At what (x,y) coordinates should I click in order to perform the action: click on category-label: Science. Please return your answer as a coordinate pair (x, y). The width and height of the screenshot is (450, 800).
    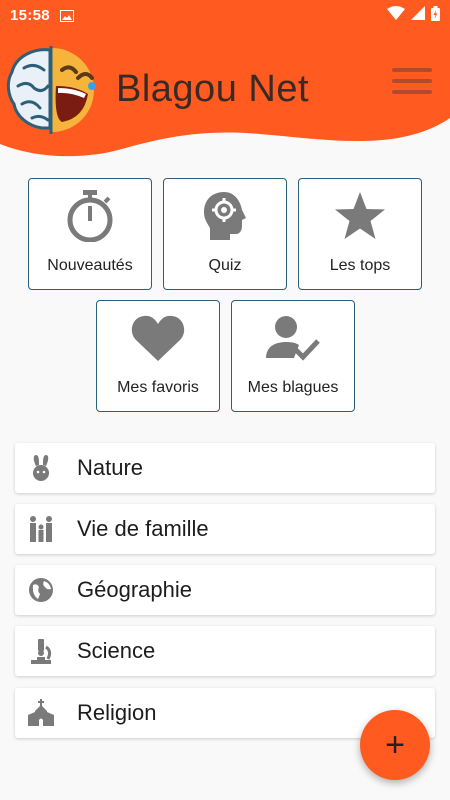
    Looking at the image, I should click on (116, 650).